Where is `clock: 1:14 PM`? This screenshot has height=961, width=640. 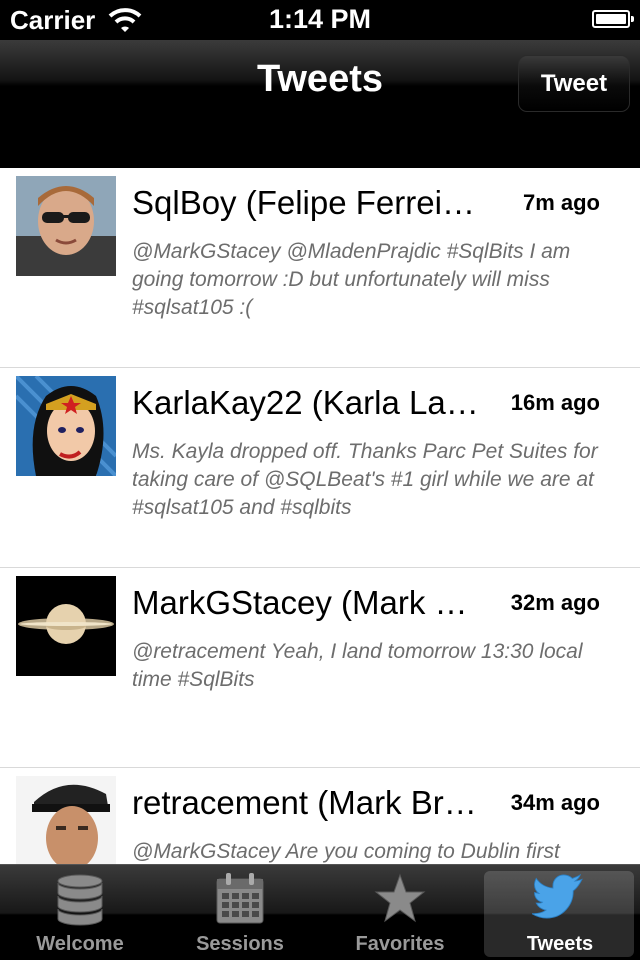
clock: 1:14 PM is located at coordinates (320, 19).